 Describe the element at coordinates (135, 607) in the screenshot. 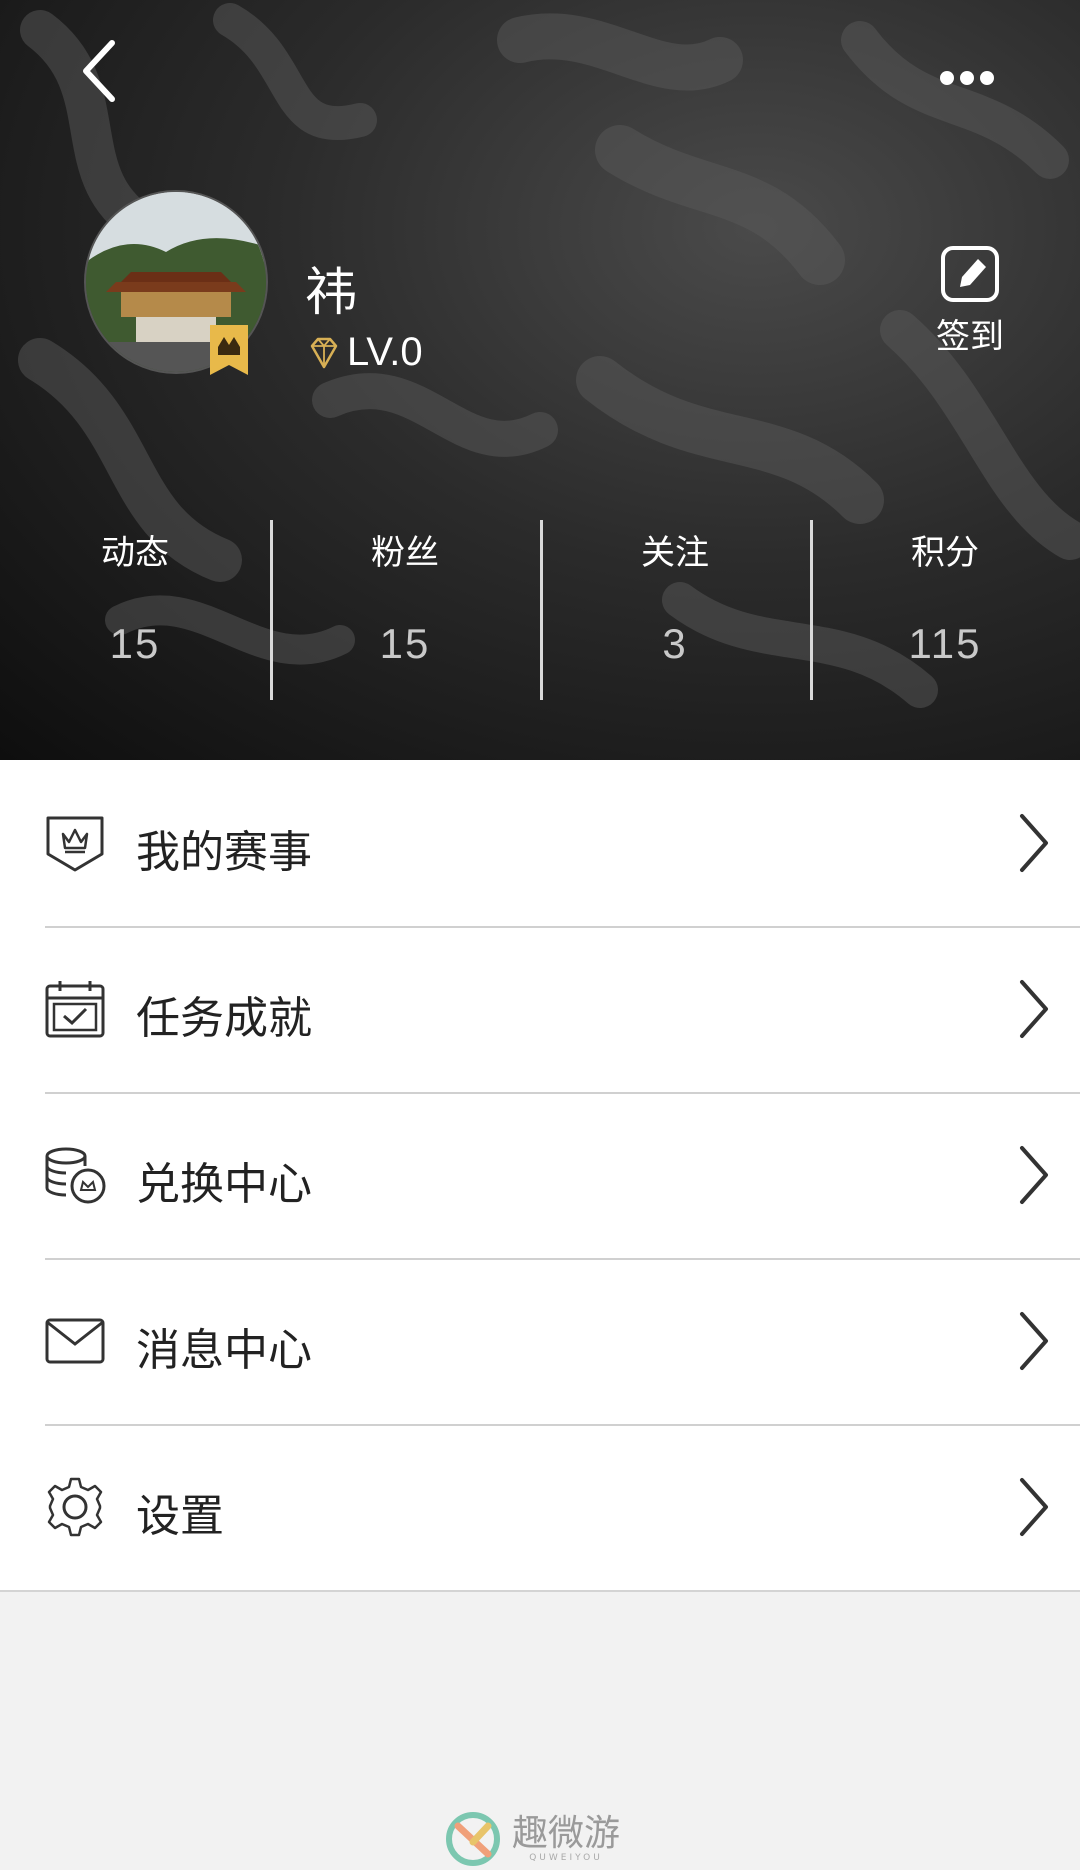

I see `stat-posts: 动态 15` at that location.